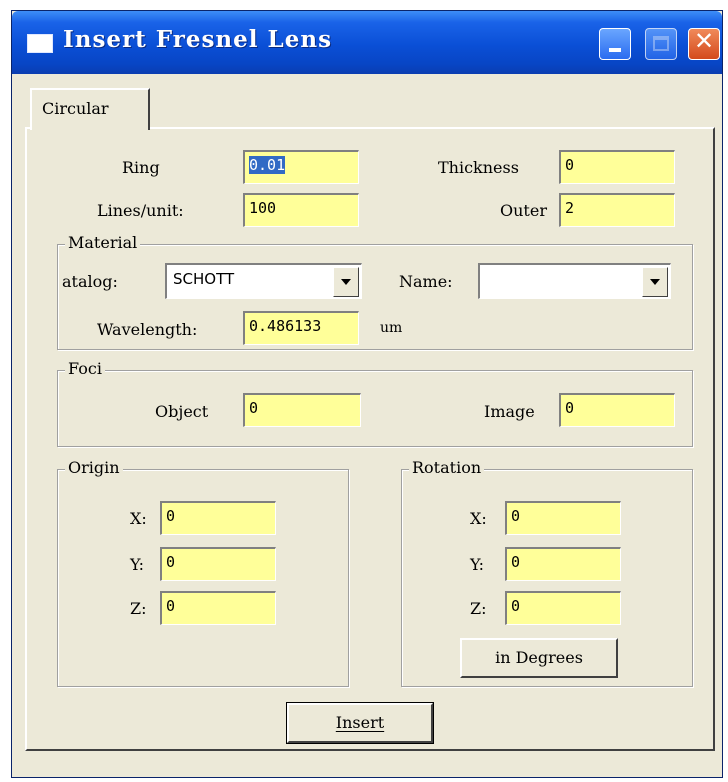 Image resolution: width=728 pixels, height=782 pixels. I want to click on object-label: Object, so click(182, 411).